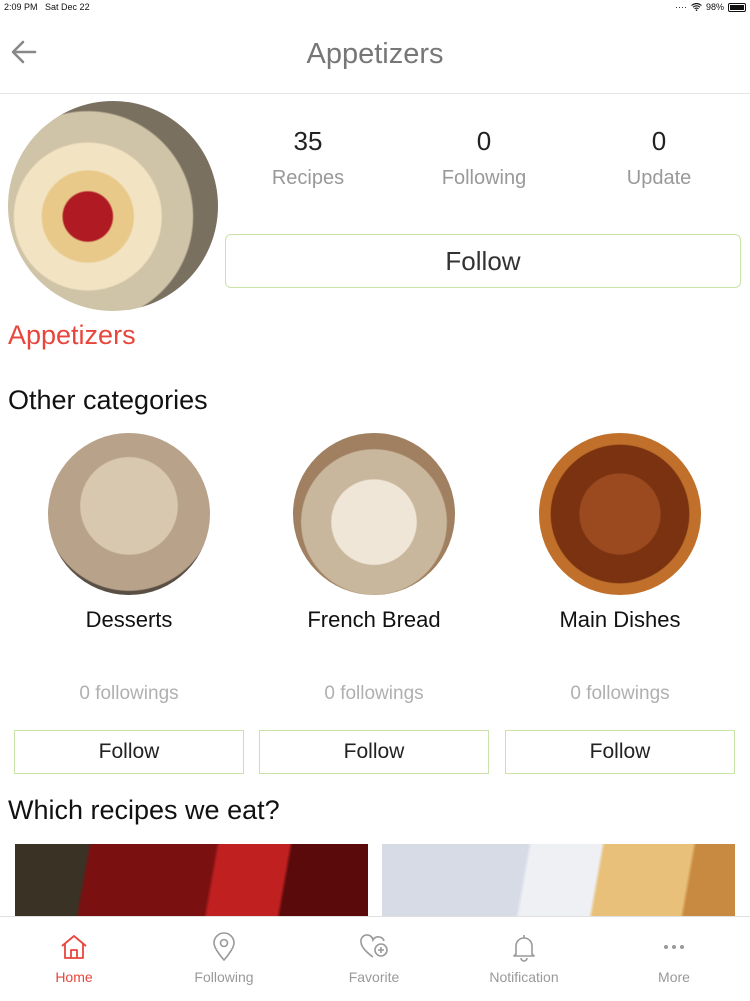 The width and height of the screenshot is (750, 1001). I want to click on category-avatar, so click(113, 206).